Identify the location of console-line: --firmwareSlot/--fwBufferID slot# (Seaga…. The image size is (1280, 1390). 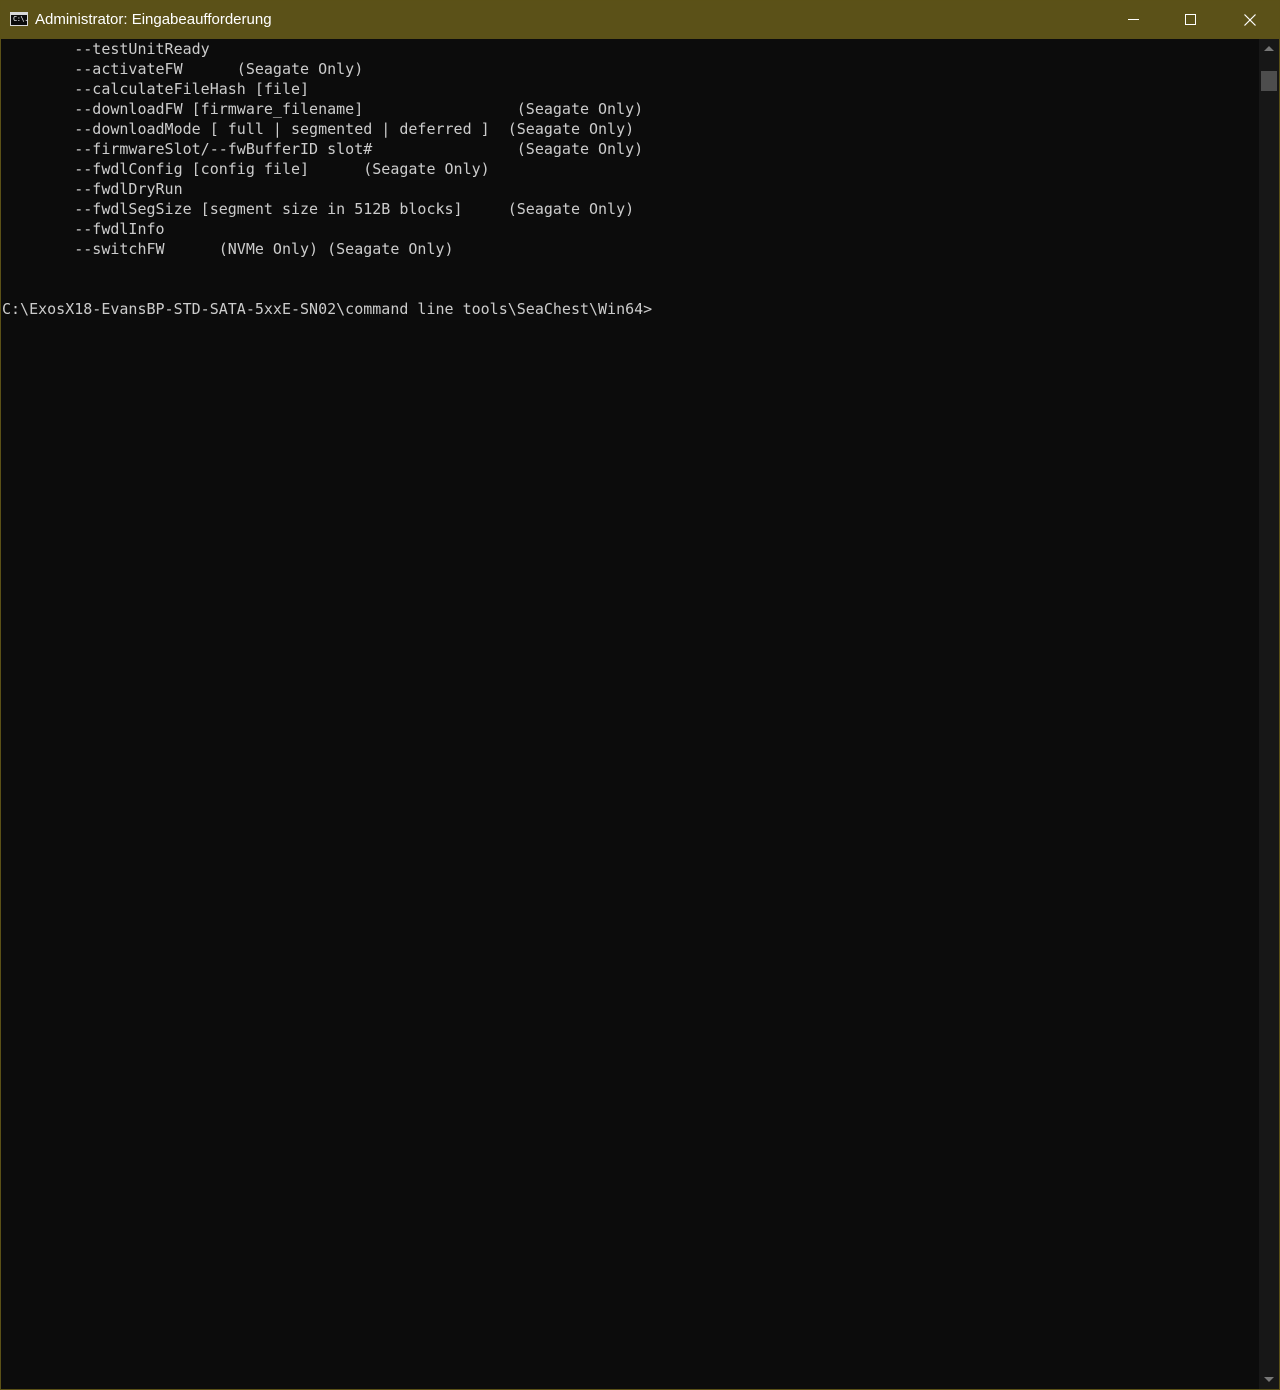
(323, 149).